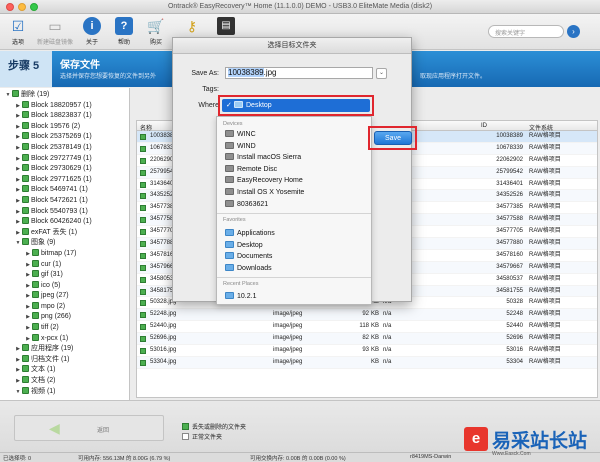 Image resolution: width=600 pixels, height=462 pixels. What do you see at coordinates (64, 137) in the screenshot?
I see `tree-node: ▶ Block 25375269 (1)` at bounding box center [64, 137].